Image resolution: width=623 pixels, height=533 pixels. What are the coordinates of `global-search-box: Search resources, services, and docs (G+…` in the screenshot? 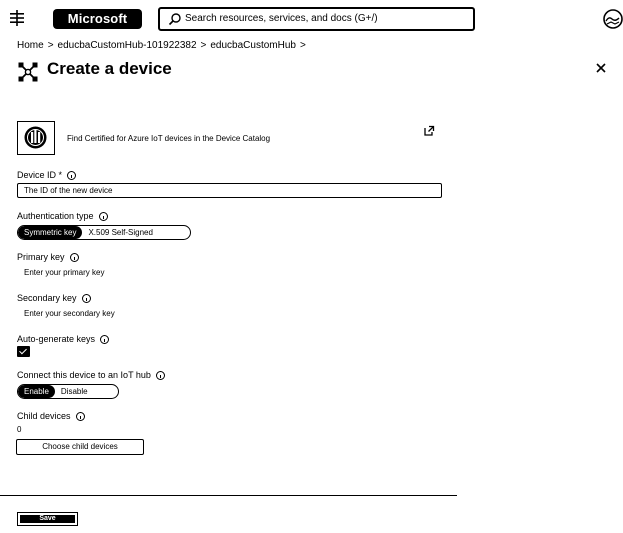 It's located at (316, 19).